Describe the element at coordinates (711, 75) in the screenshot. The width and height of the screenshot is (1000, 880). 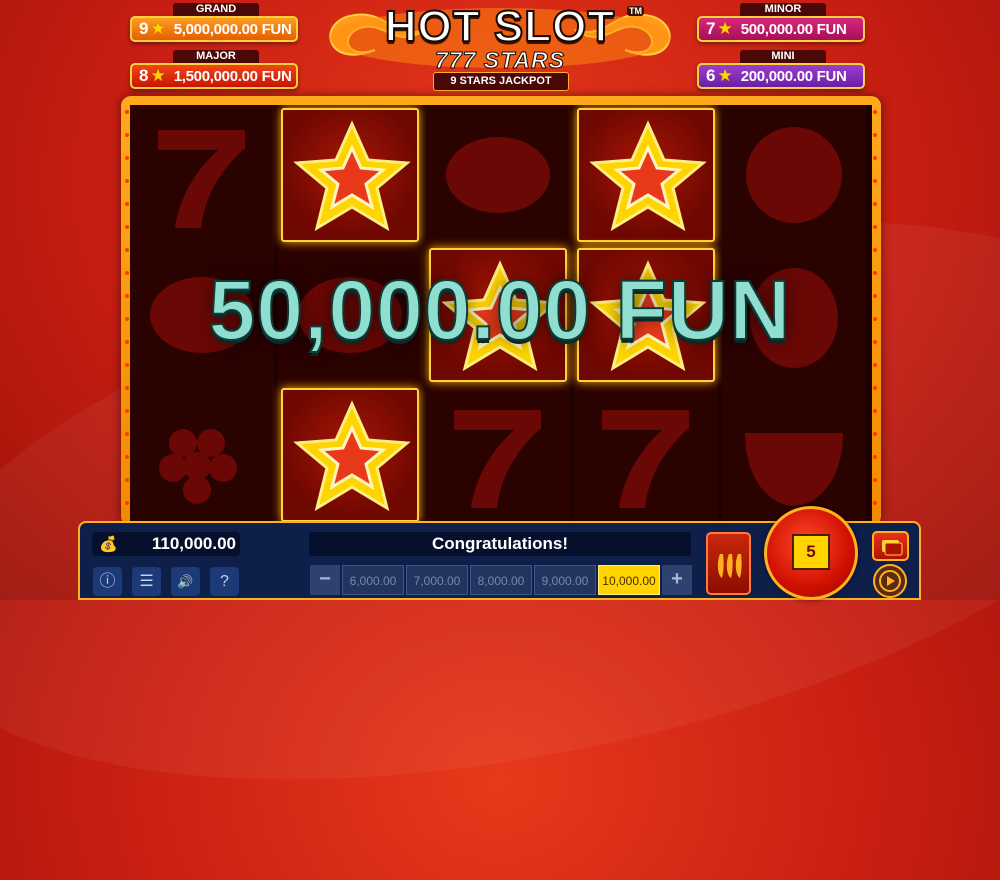
I see `jackpot-mini-count: 6` at that location.